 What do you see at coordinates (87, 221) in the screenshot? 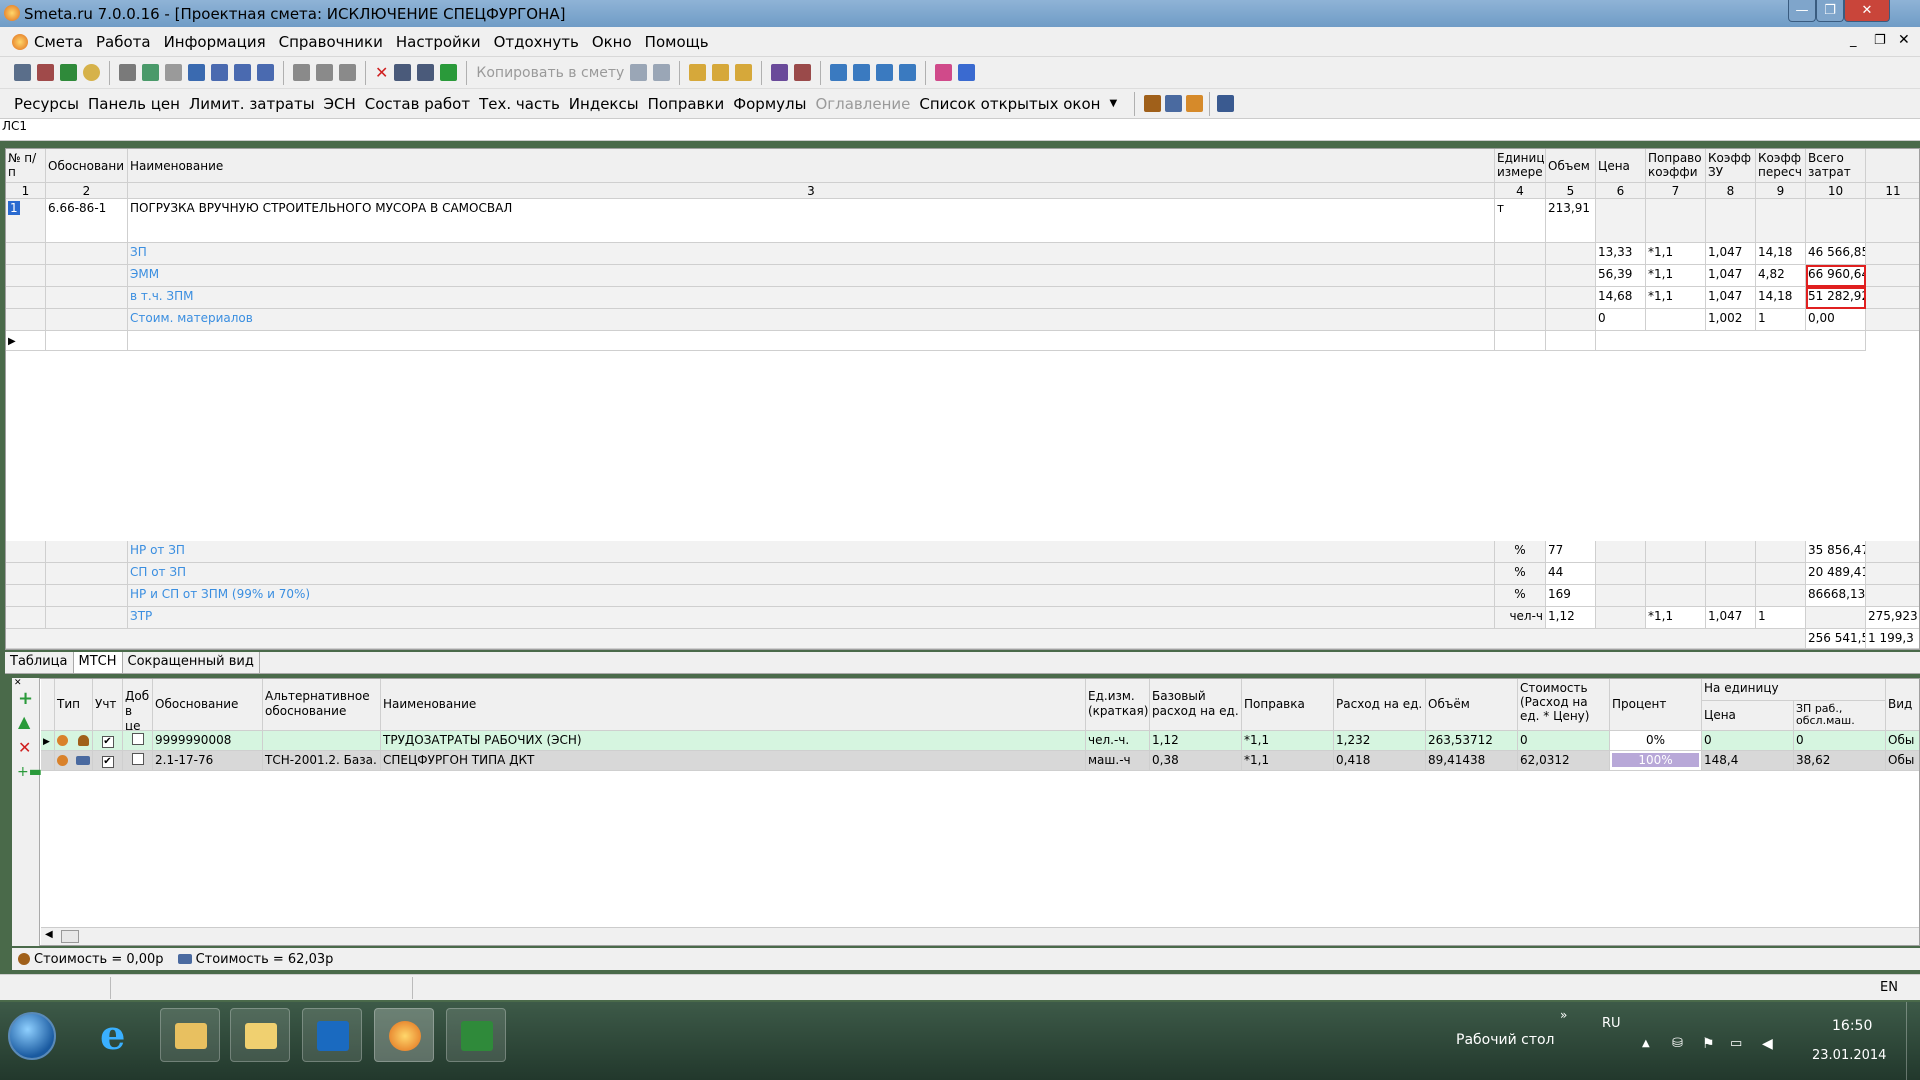
I see `row-code-cell: 6.66-86-1` at bounding box center [87, 221].